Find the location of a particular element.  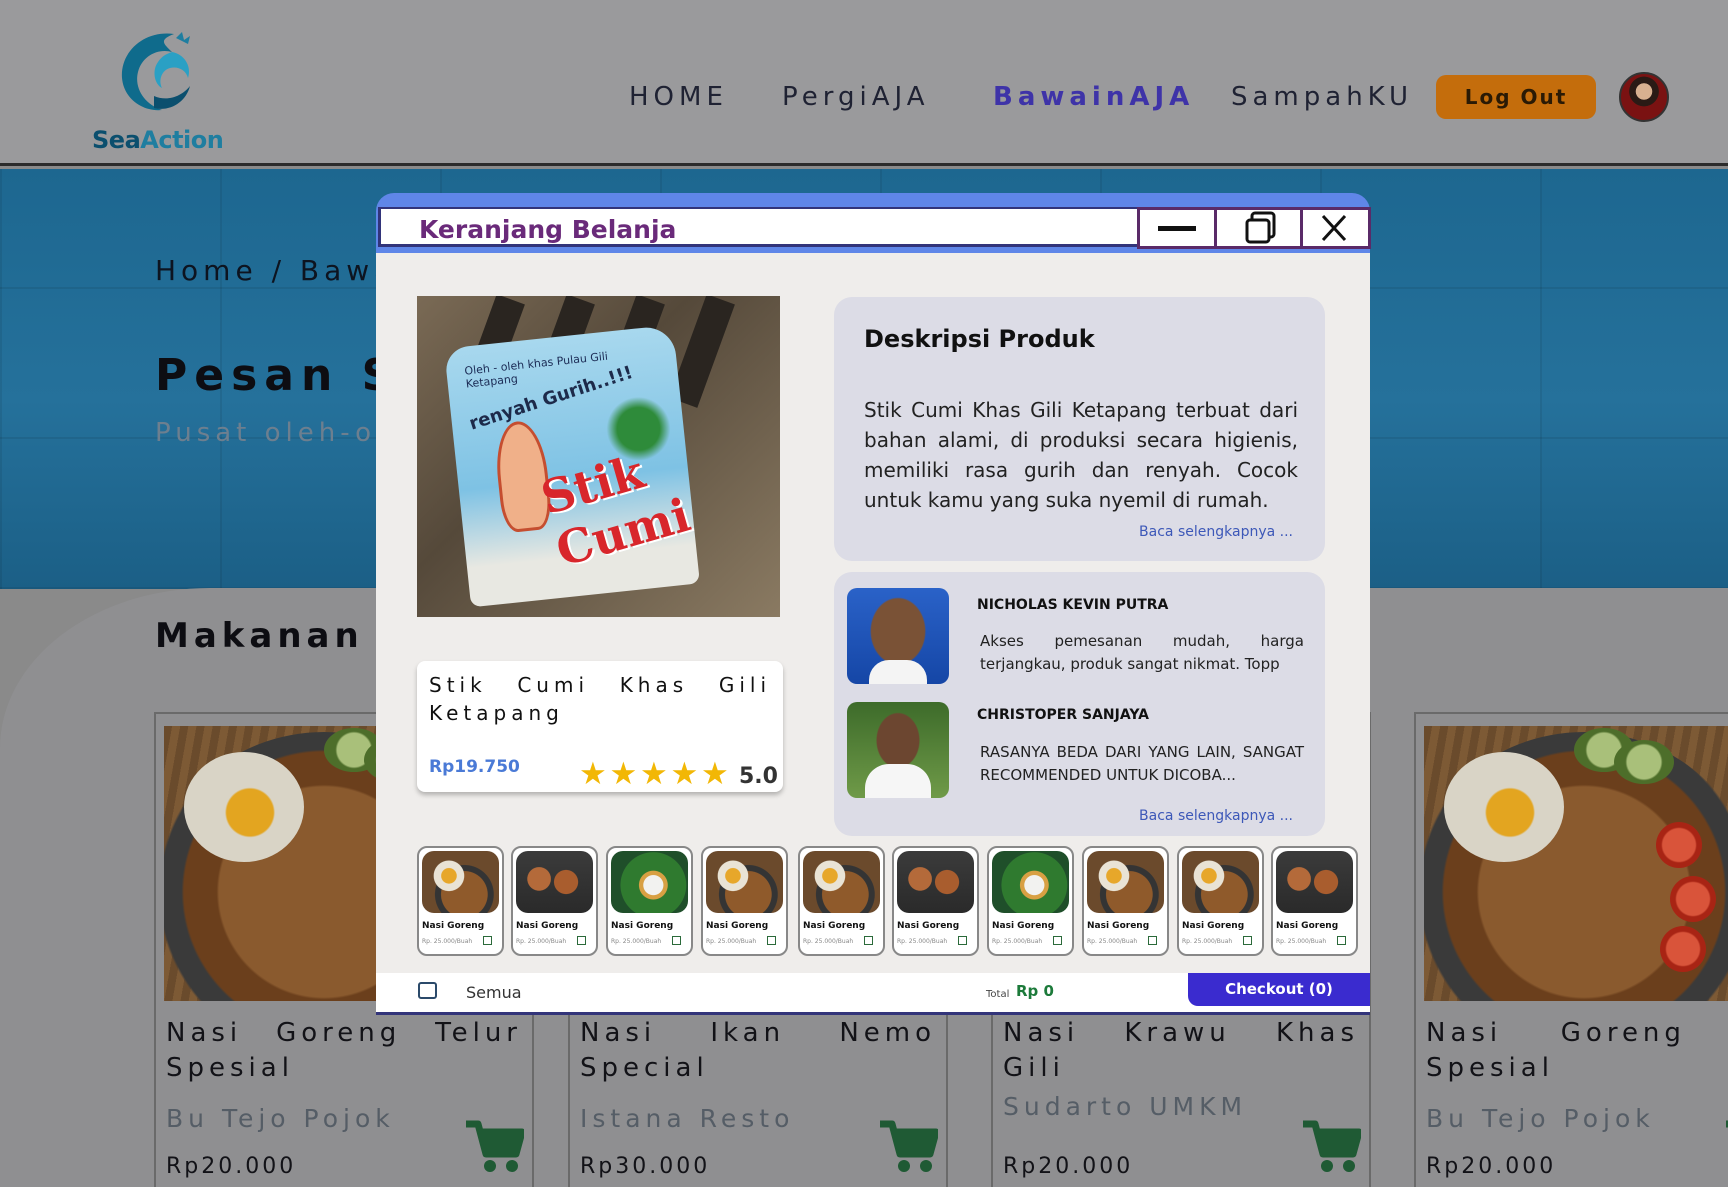

modal-title: Keranjang Belanja is located at coordinates (548, 229).